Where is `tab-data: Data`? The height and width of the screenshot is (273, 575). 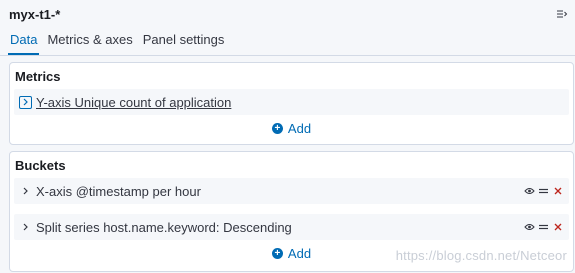
tab-data: Data is located at coordinates (24, 43).